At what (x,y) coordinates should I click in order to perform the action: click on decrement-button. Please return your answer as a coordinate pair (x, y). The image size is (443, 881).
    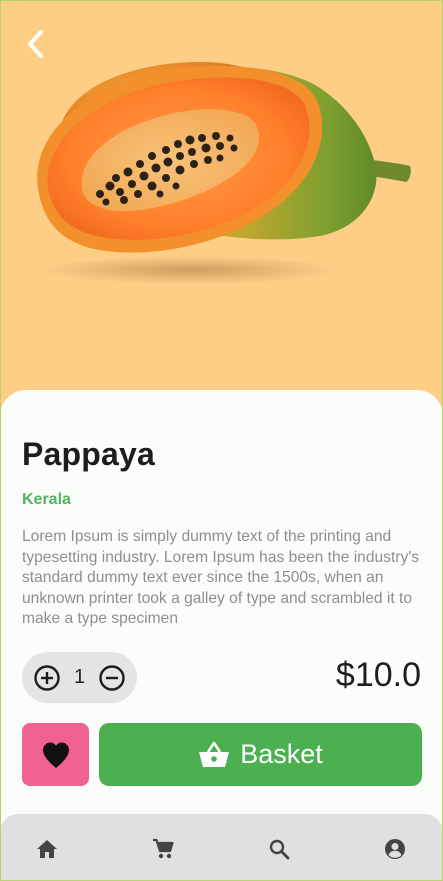
    Looking at the image, I should click on (112, 678).